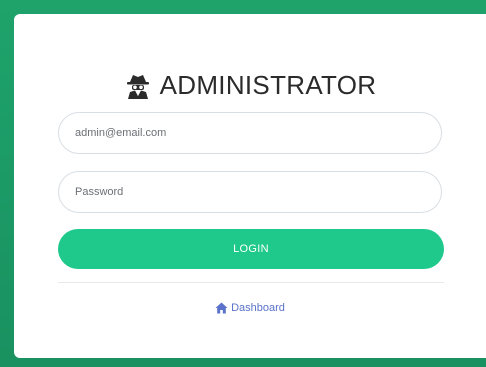 The height and width of the screenshot is (367, 486). What do you see at coordinates (258, 308) in the screenshot?
I see `dashboard-link-label: Dashboard` at bounding box center [258, 308].